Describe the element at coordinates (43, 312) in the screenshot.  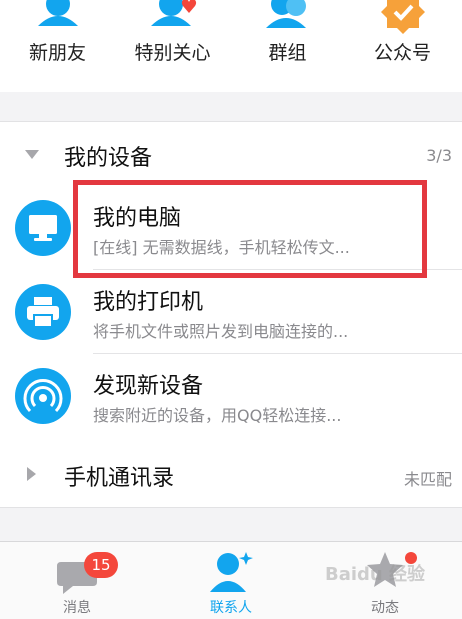
I see `printer-icon` at that location.